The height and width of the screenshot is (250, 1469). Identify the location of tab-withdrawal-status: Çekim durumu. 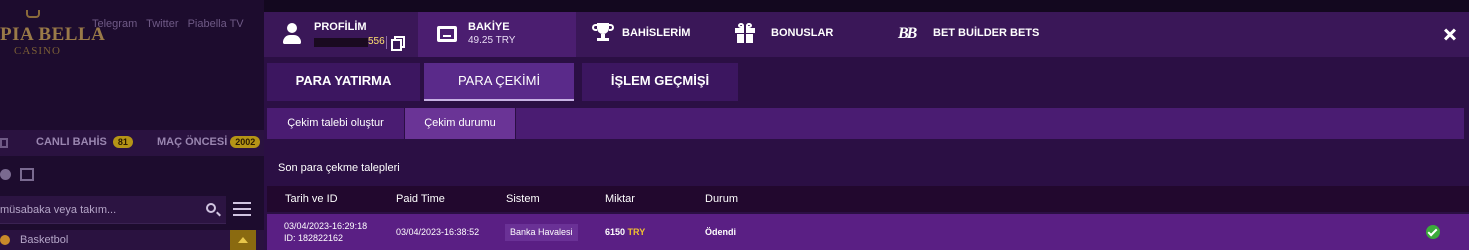
(460, 123).